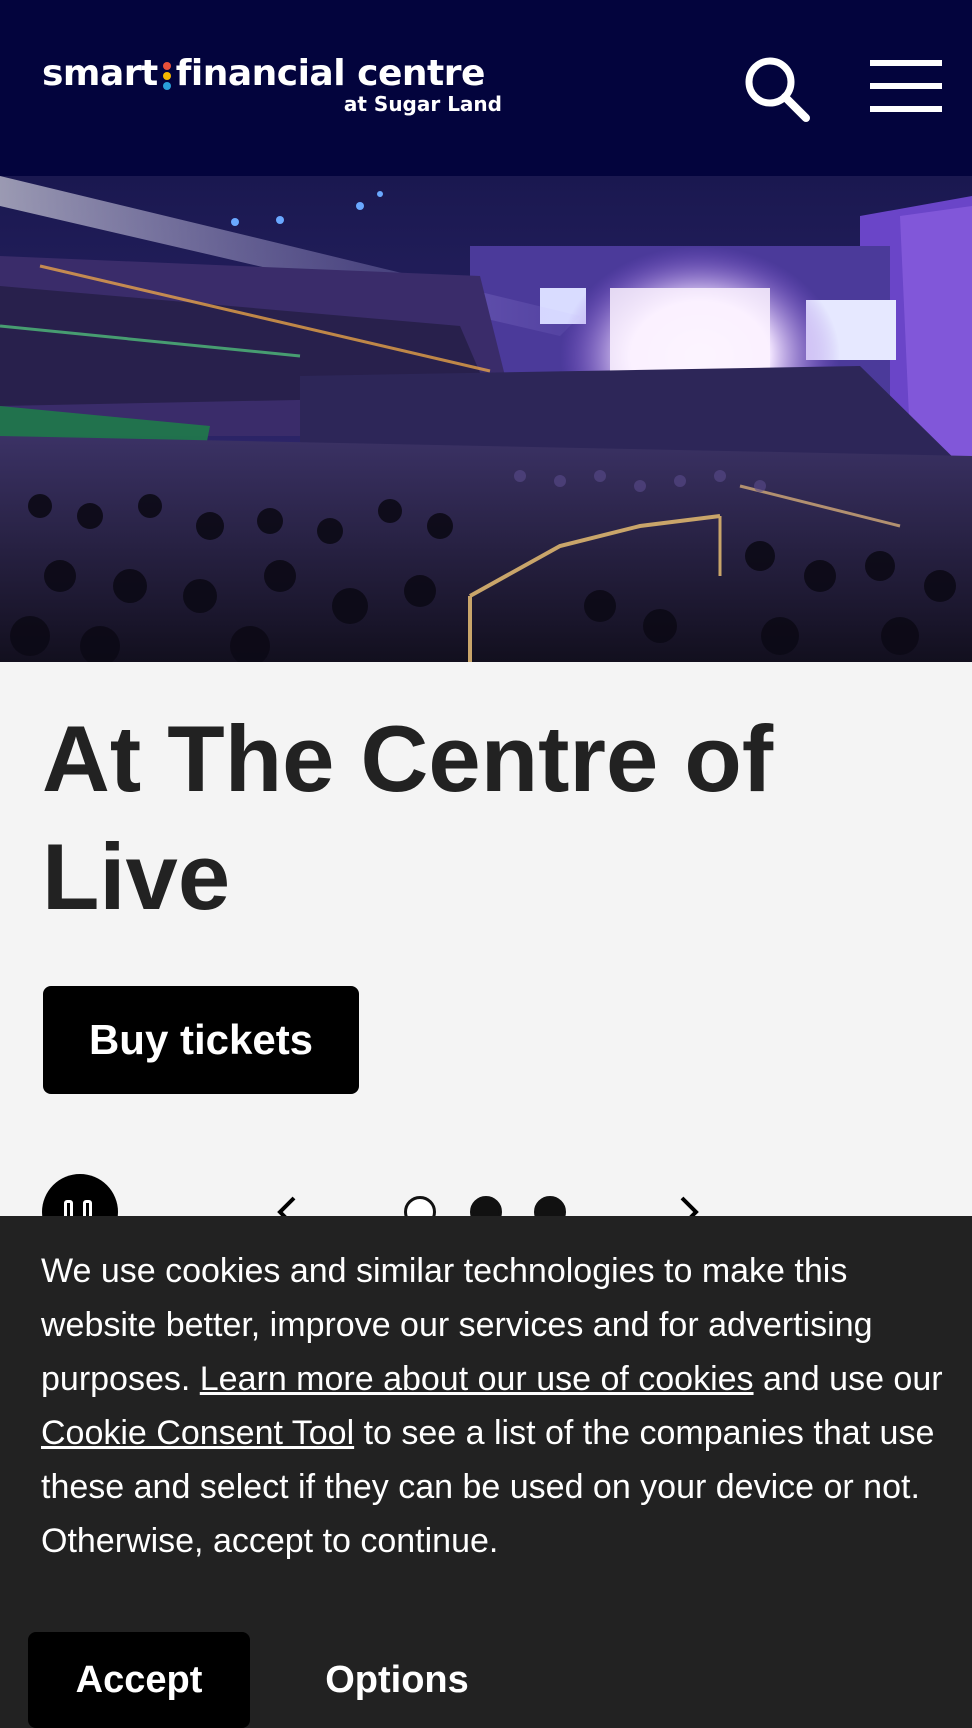  What do you see at coordinates (197, 1433) in the screenshot?
I see `cookie-consent-tool-link: Cookie Consent Tool` at bounding box center [197, 1433].